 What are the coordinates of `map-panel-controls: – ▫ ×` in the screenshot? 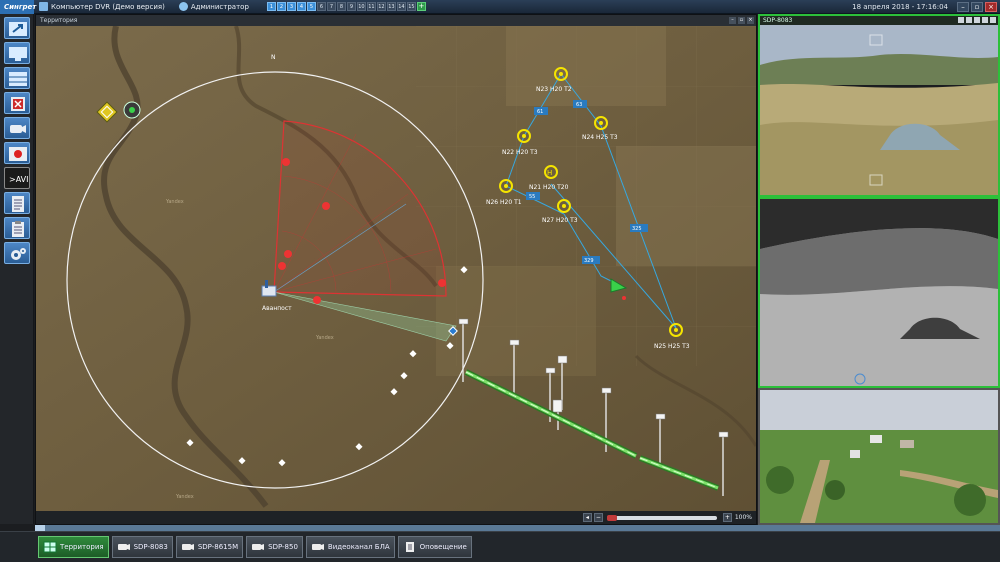 It's located at (740, 20).